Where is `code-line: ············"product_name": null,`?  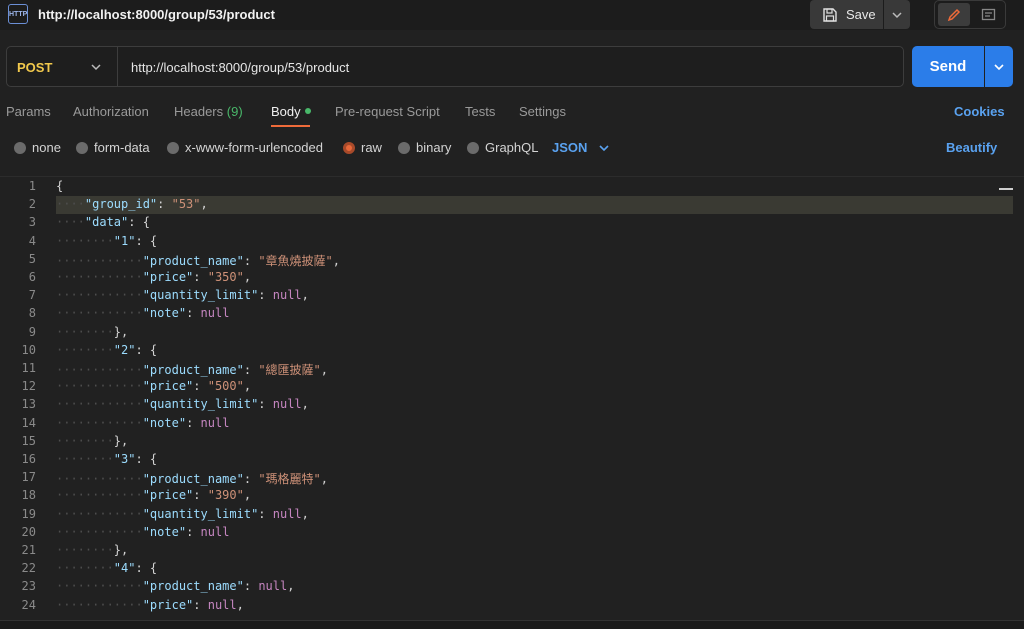 code-line: ············"product_name": null, is located at coordinates (175, 586).